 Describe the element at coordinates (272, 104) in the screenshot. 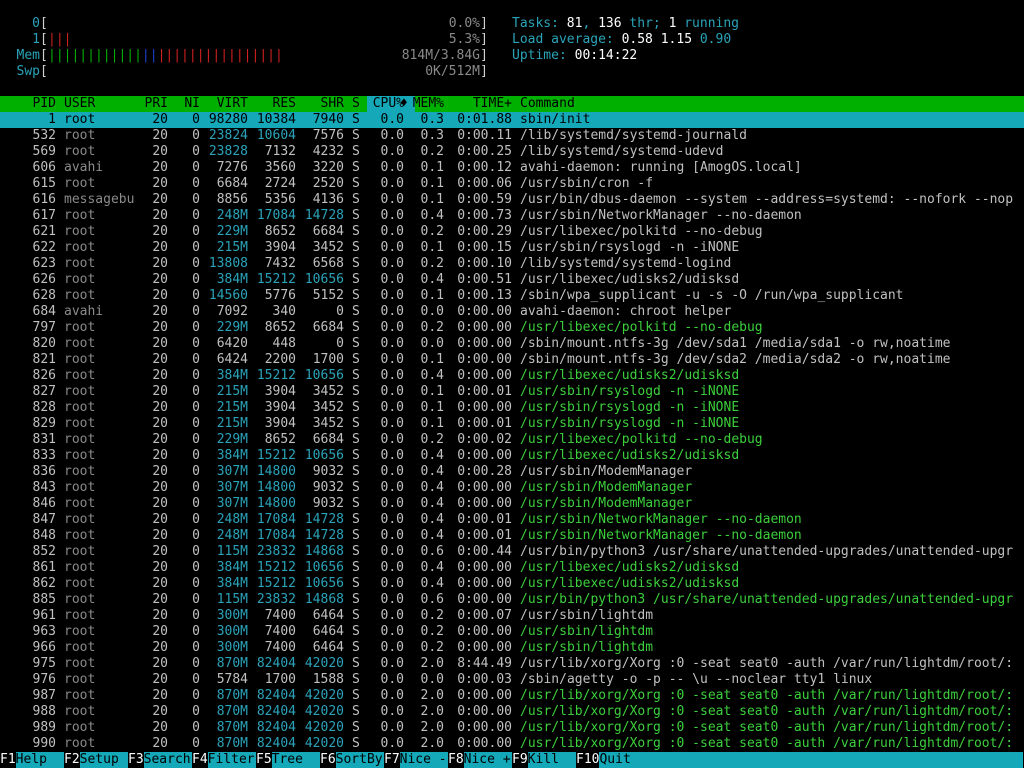

I see `column-header-res: RES` at that location.